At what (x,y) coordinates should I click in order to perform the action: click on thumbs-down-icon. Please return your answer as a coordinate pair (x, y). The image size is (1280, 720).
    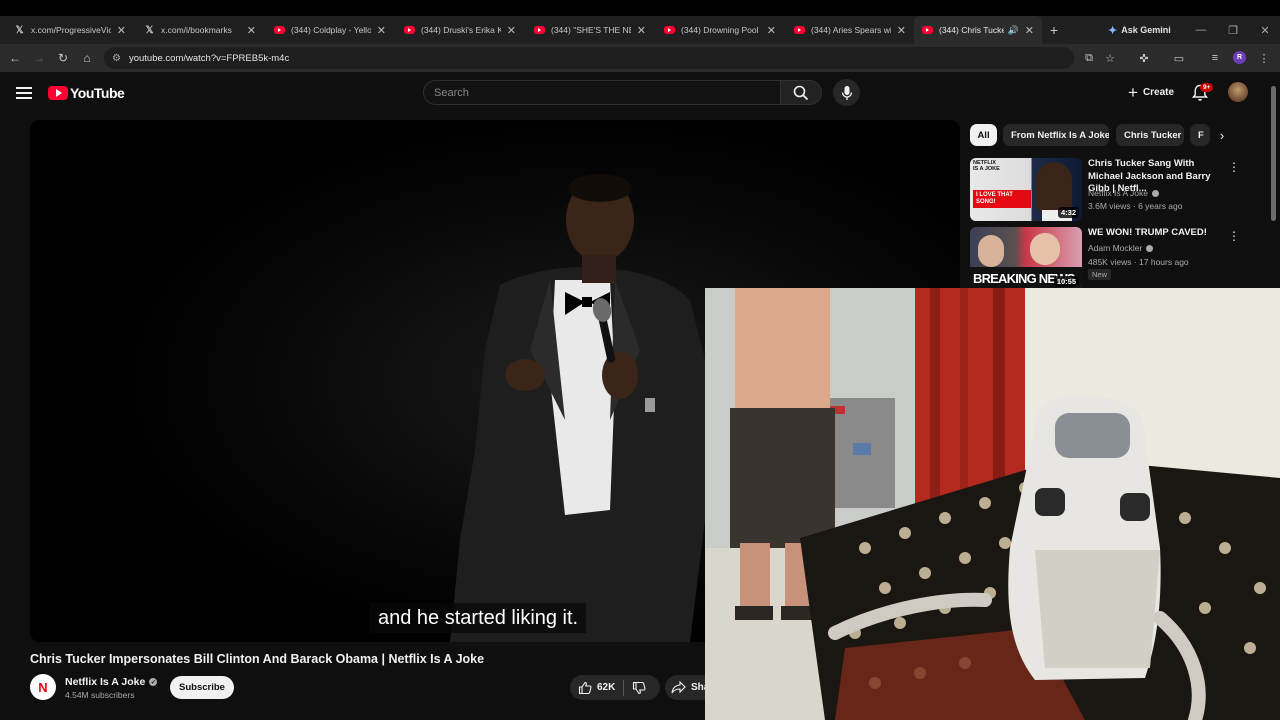
    Looking at the image, I should click on (639, 687).